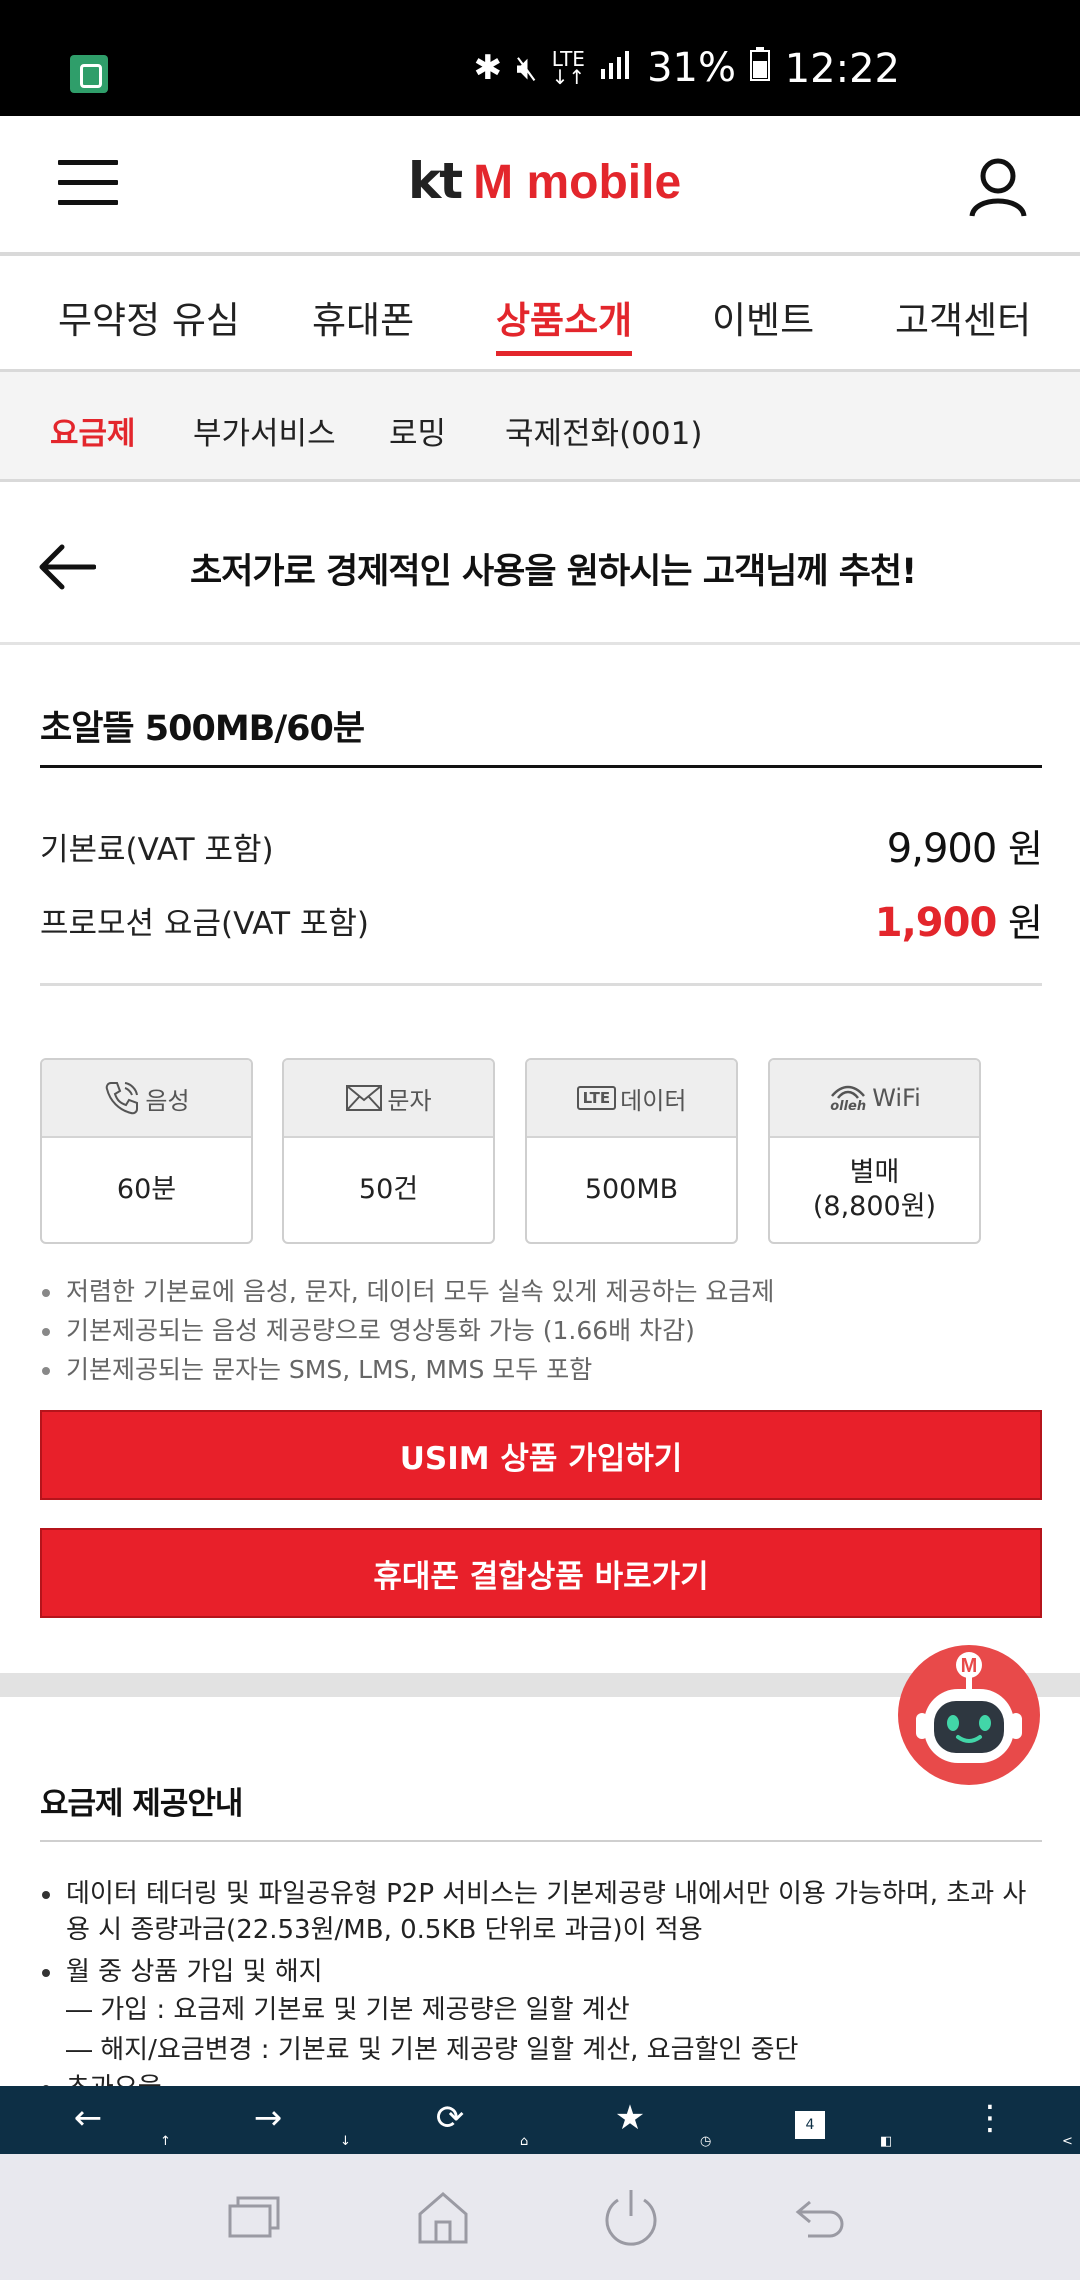 This screenshot has height=2280, width=1080. What do you see at coordinates (842, 69) in the screenshot?
I see `clock: 12:22` at bounding box center [842, 69].